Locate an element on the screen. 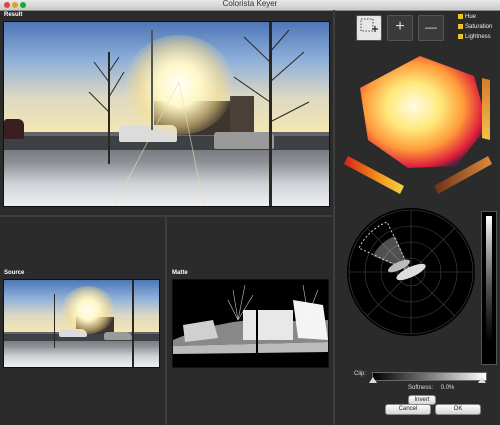  matte-image is located at coordinates (250, 323).